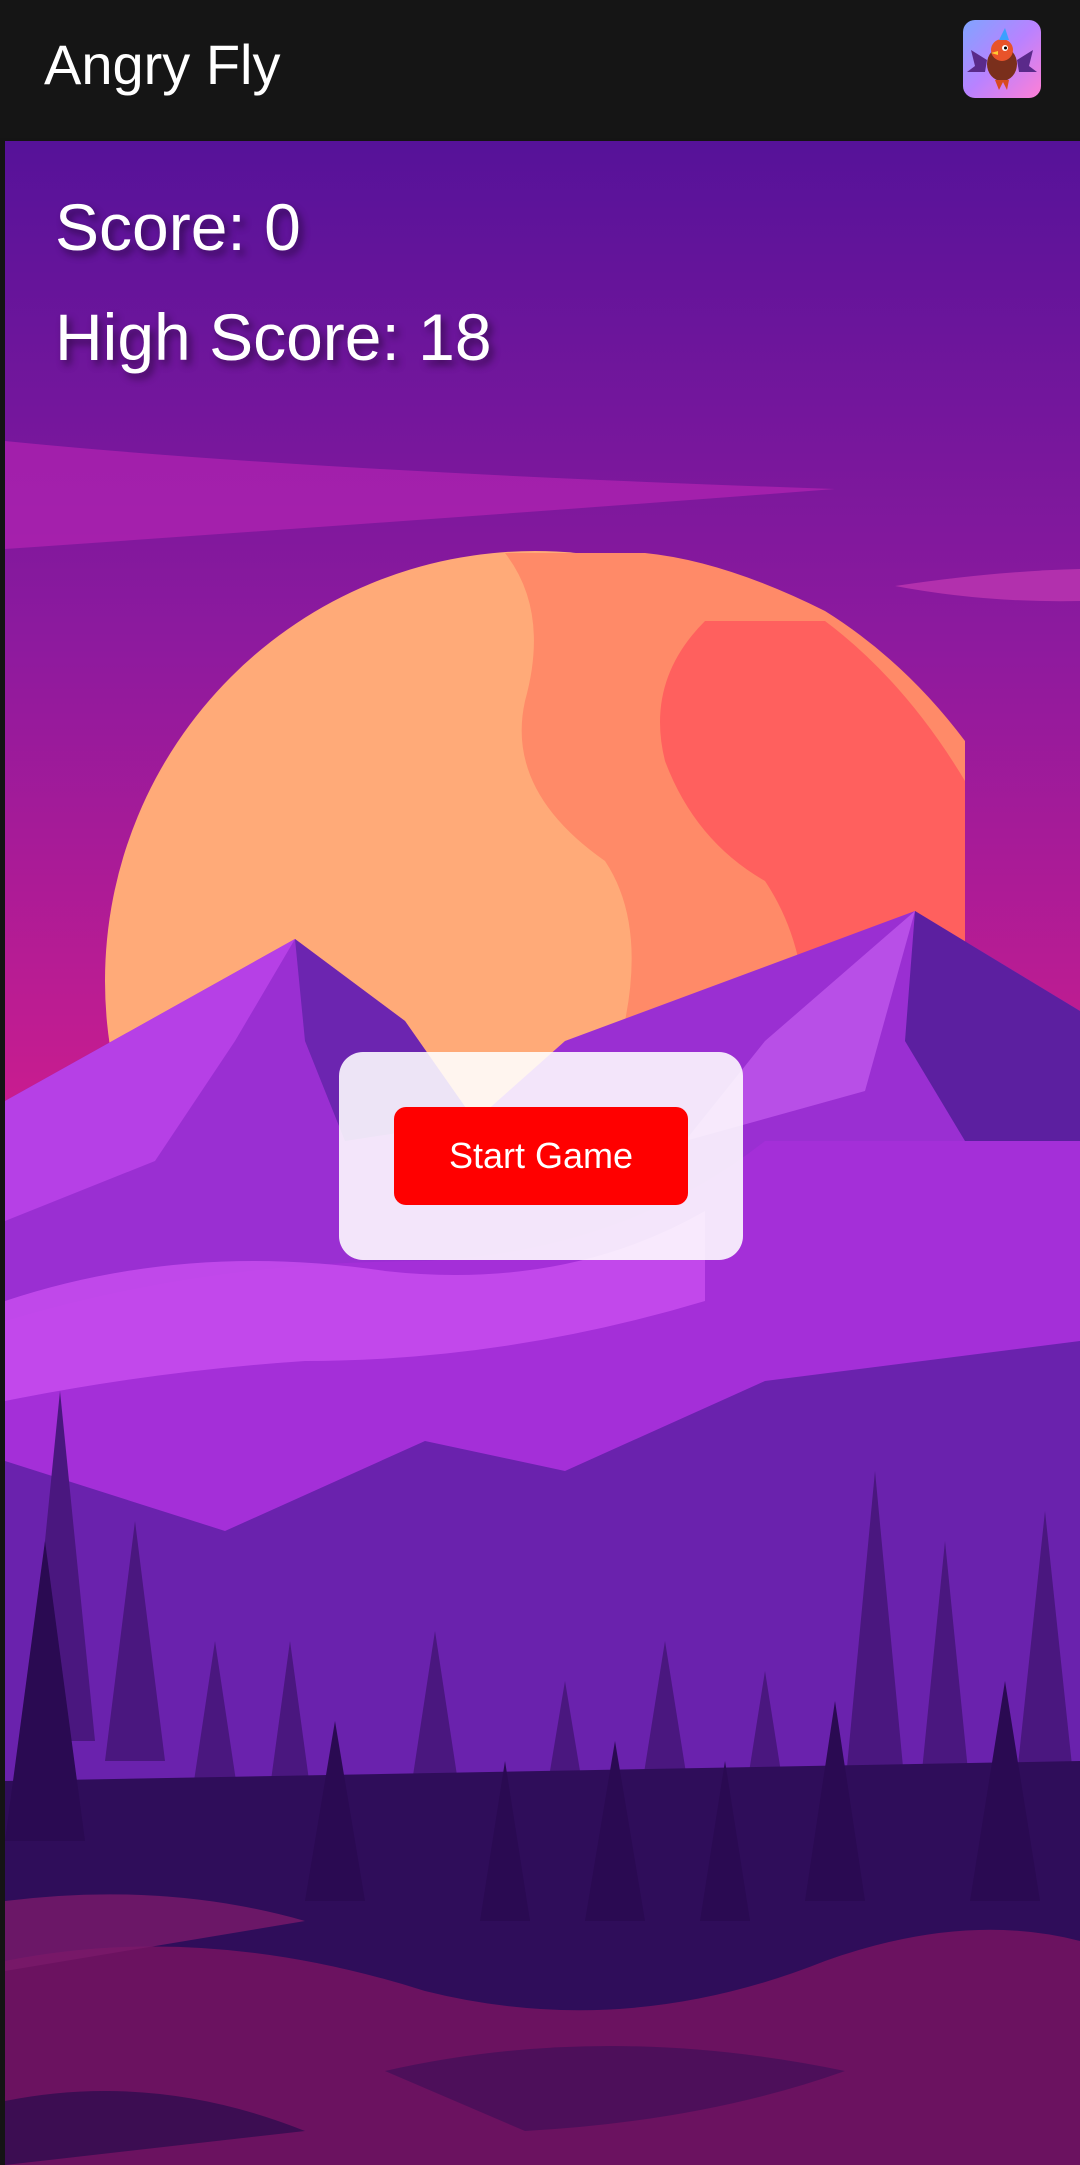 The width and height of the screenshot is (1080, 2165). Describe the element at coordinates (540, 69) in the screenshot. I see `app-bar: Angry Fly` at that location.